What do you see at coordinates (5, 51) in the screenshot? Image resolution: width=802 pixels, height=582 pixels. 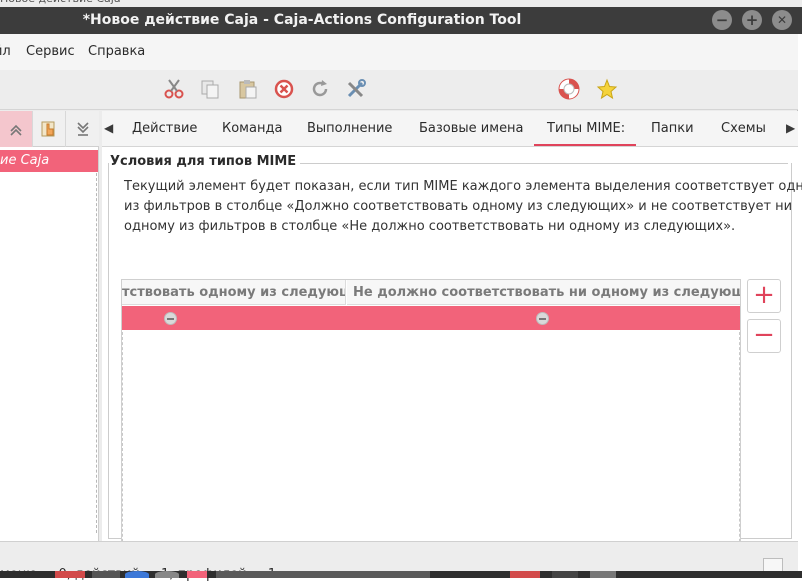 I see `menu-file: айл` at bounding box center [5, 51].